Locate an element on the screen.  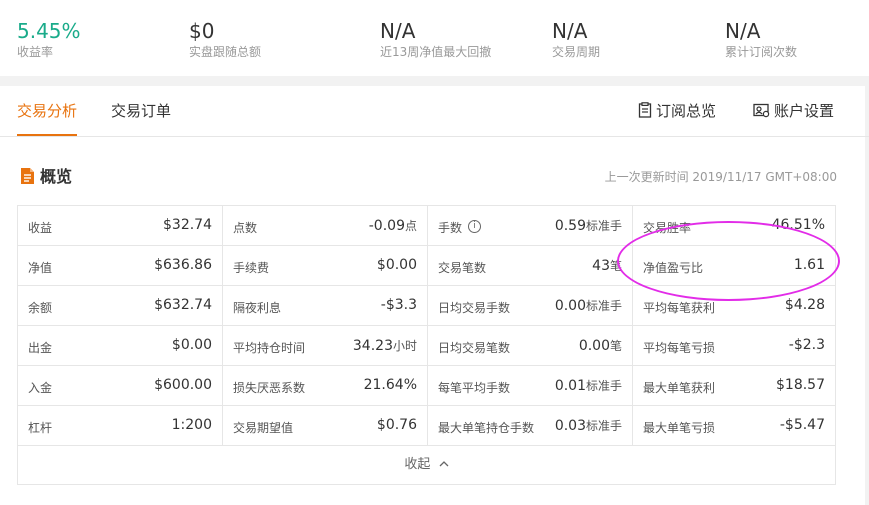
metric-cell: 最大单笔亏损 -$5.47 is located at coordinates (734, 426).